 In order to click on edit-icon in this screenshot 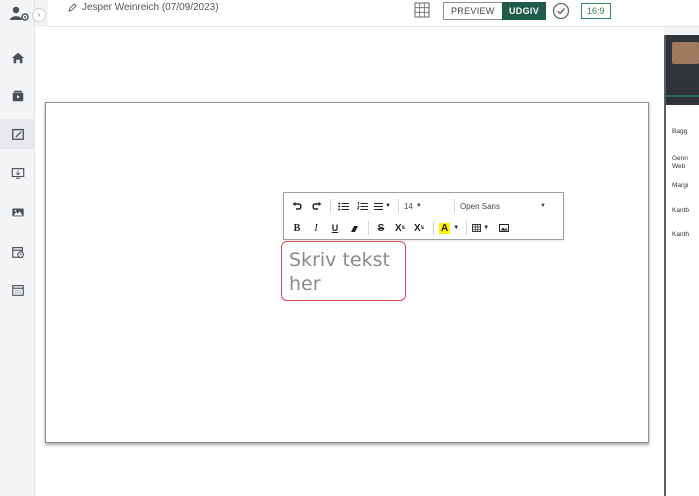, I will do `click(17, 134)`.